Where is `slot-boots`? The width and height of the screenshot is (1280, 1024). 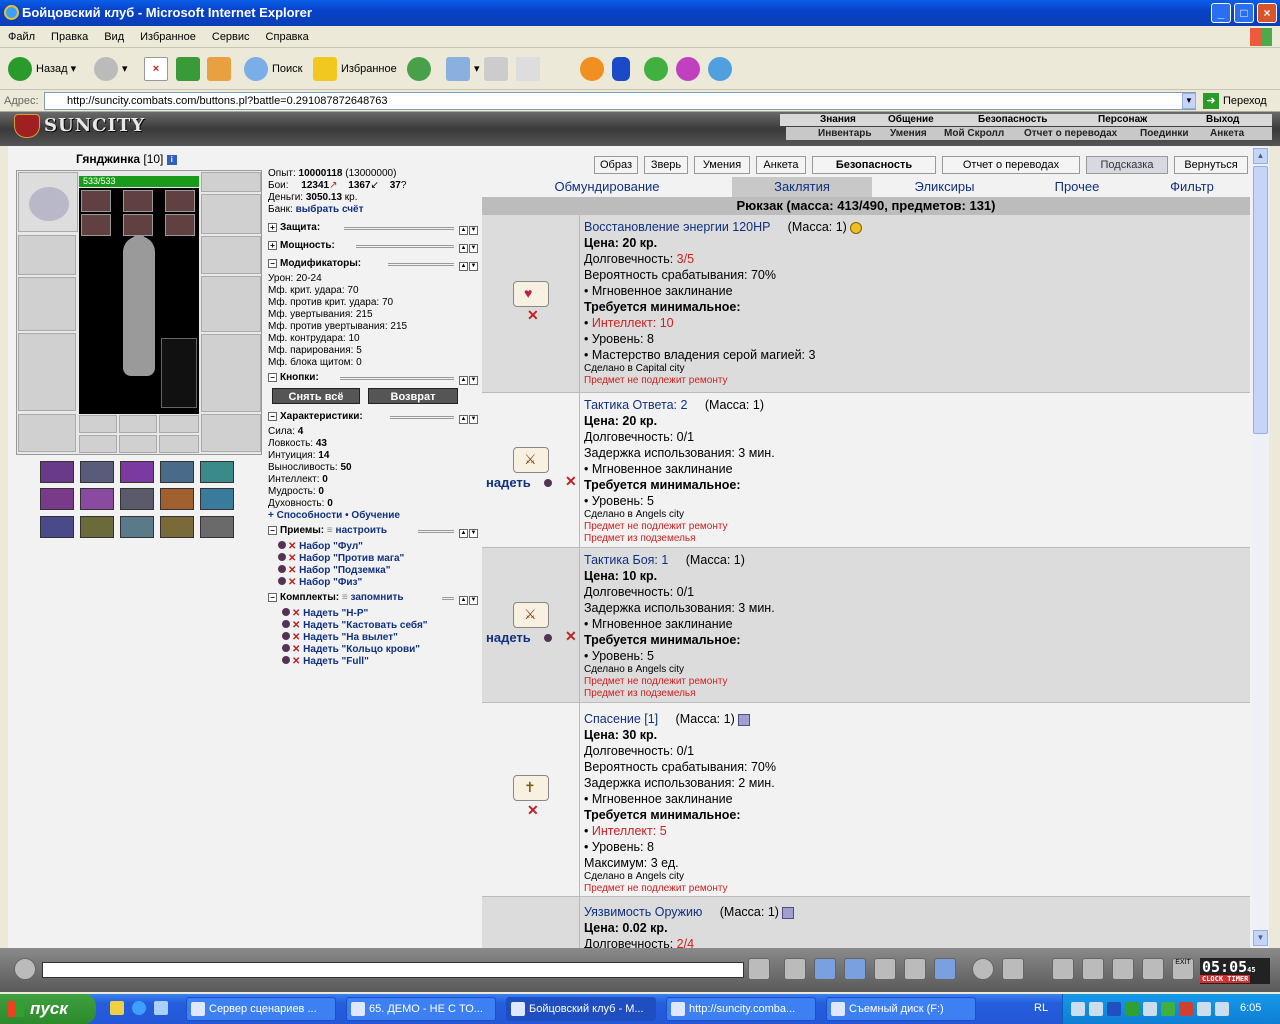 slot-boots is located at coordinates (231, 433).